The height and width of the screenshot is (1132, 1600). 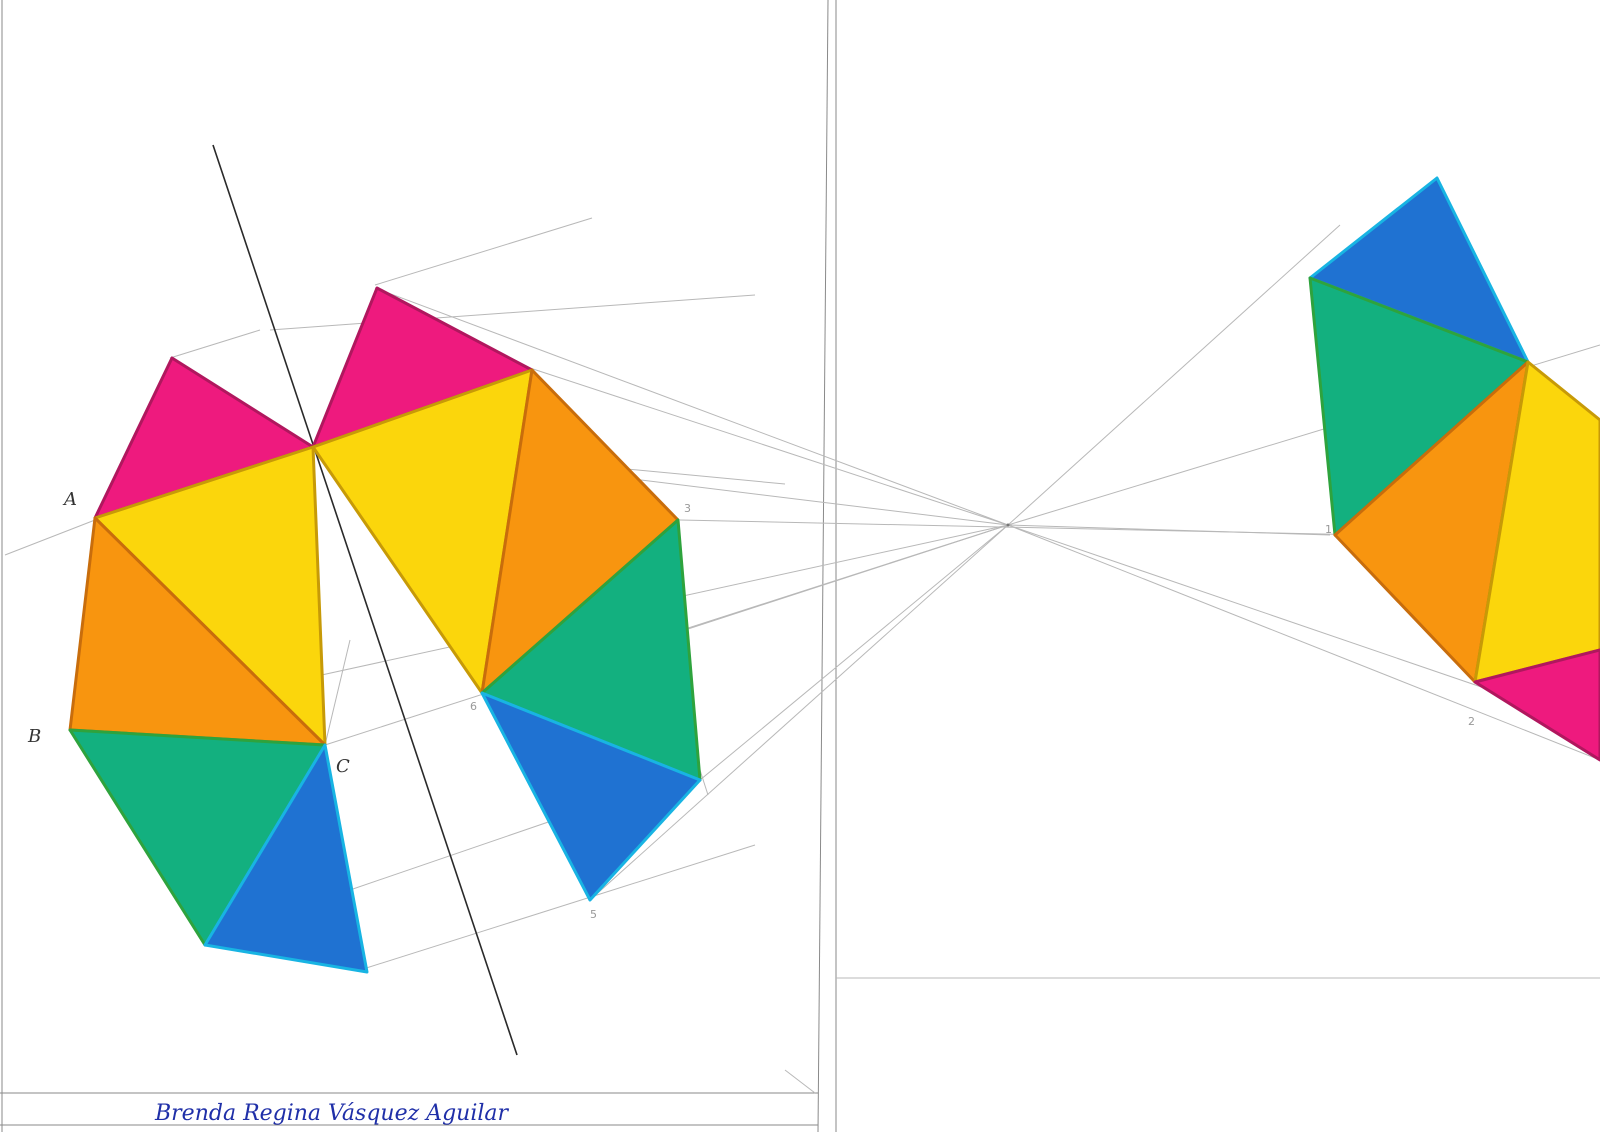 I want to click on middle-figure, so click(x=506, y=594).